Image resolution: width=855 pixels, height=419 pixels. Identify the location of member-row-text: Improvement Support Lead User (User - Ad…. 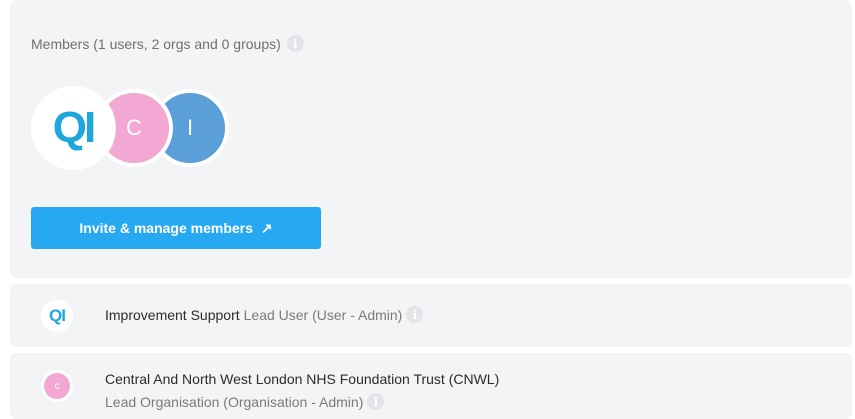
(264, 314).